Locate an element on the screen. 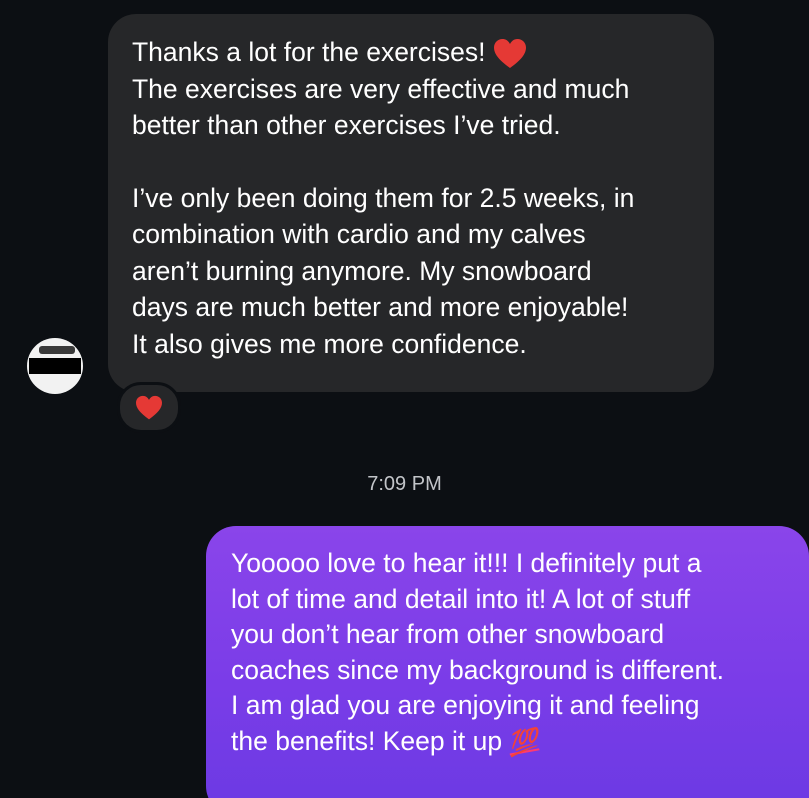  incoming-message-text-1: Thanks a lot for the exercises! is located at coordinates (309, 52).